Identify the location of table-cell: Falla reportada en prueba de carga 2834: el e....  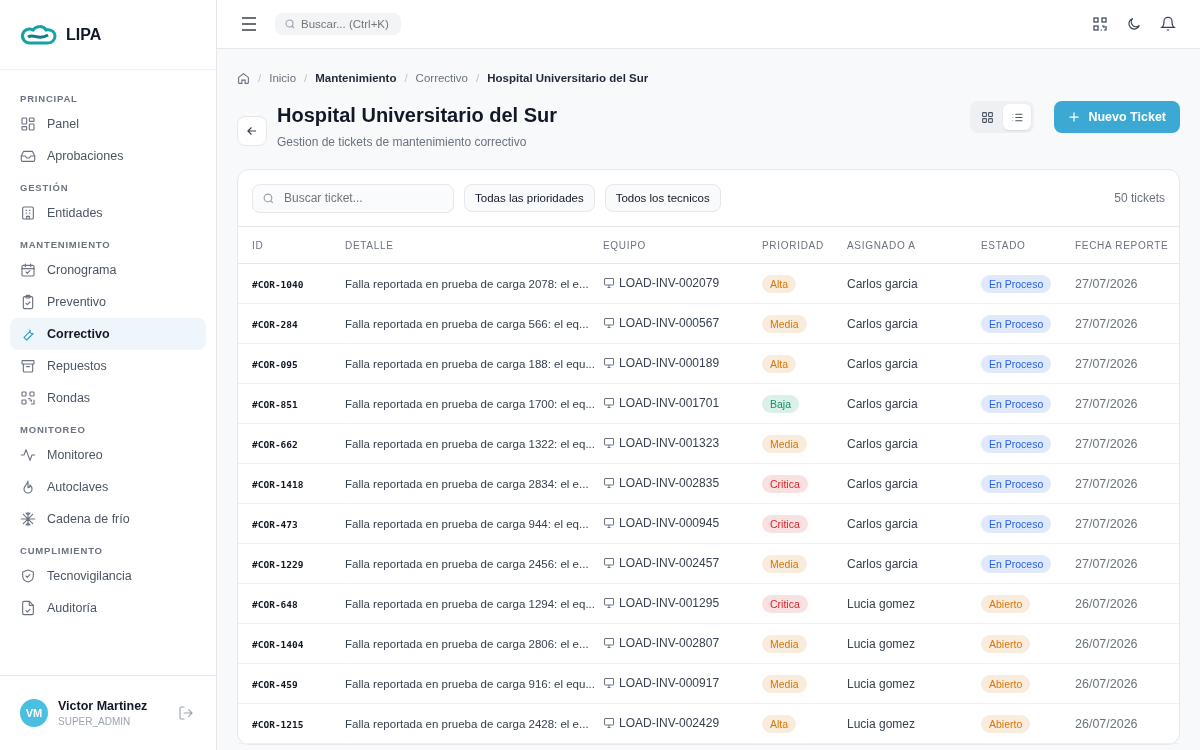
(467, 483).